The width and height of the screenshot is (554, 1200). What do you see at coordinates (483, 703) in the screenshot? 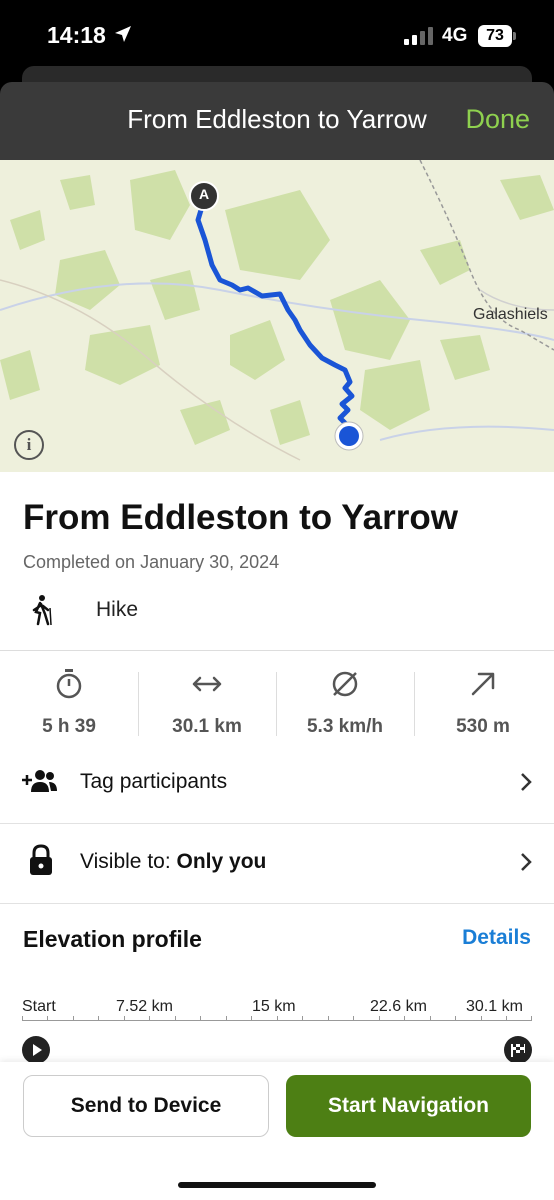
I see `stat-elevation: 530 m` at bounding box center [483, 703].